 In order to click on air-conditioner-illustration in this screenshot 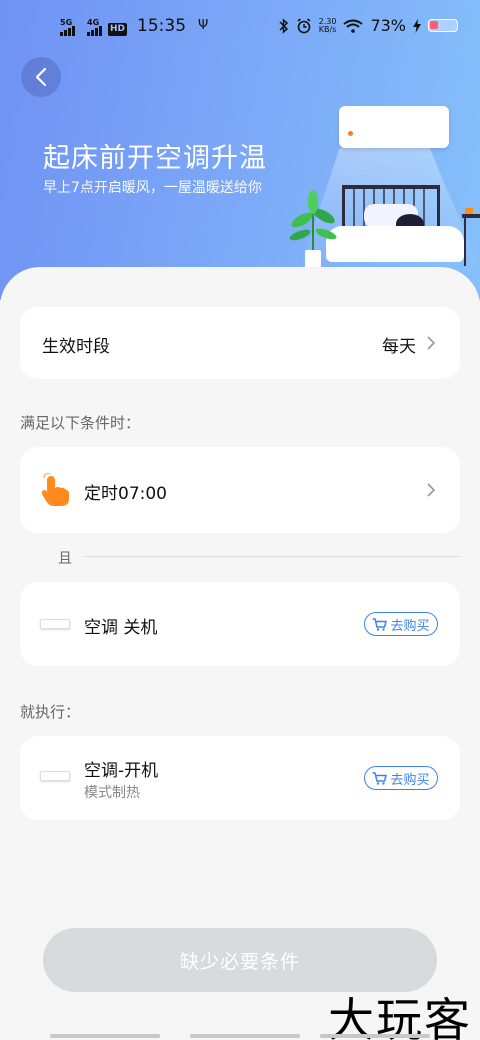, I will do `click(394, 127)`.